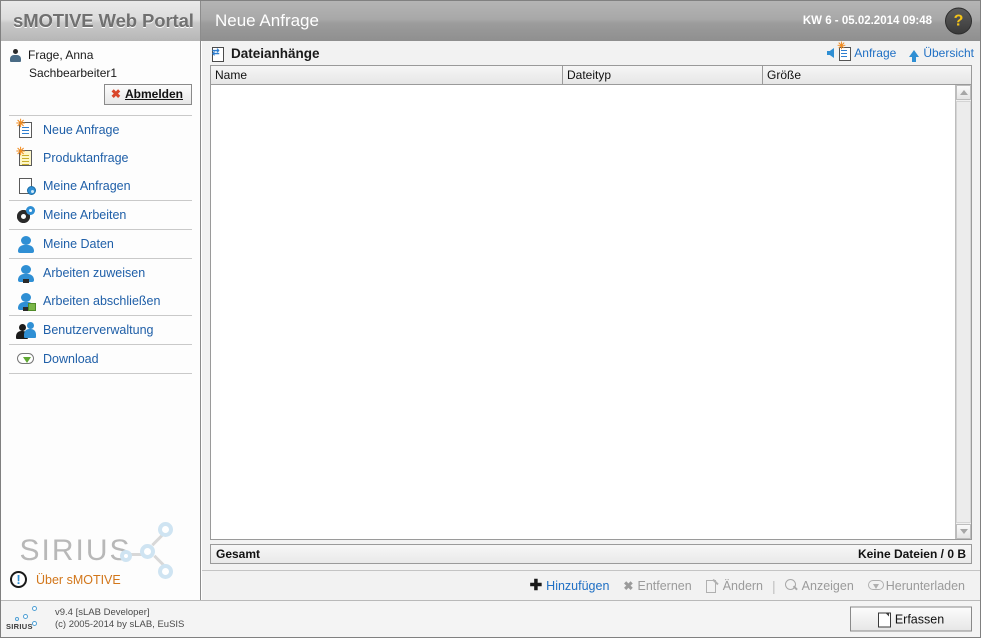 The width and height of the screenshot is (981, 638). I want to click on erfassen-button: Erfassen, so click(911, 619).